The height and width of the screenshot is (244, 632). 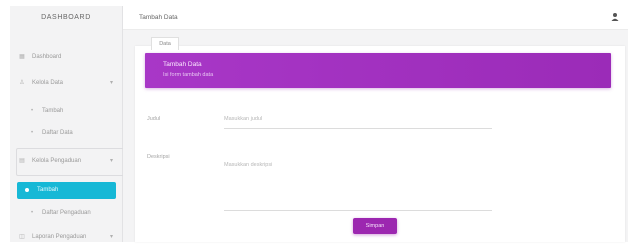 What do you see at coordinates (22, 161) in the screenshot?
I see `list-icon: ▤` at bounding box center [22, 161].